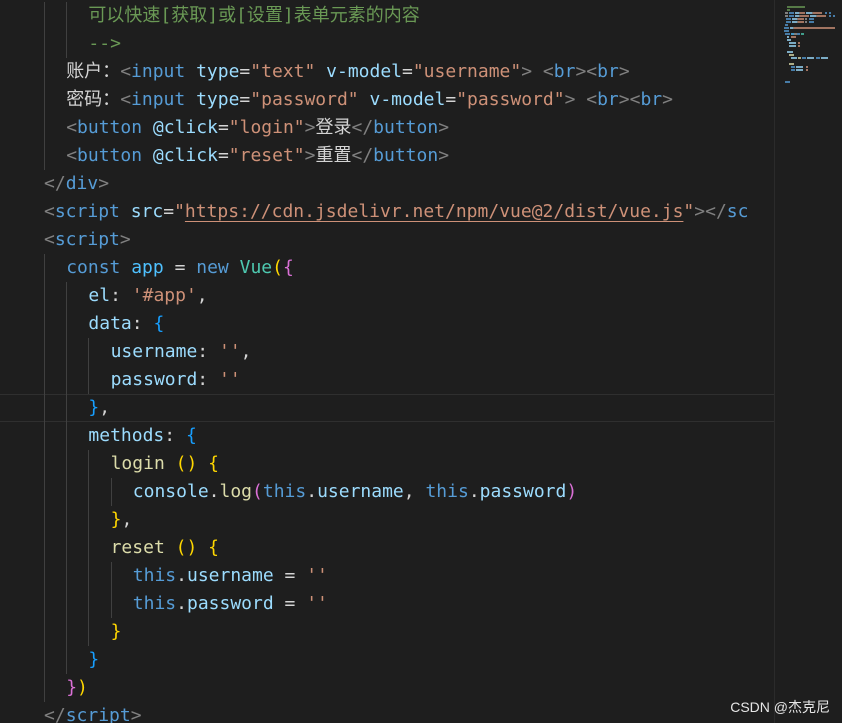 This screenshot has height=723, width=842. I want to click on code-line: this.password = '', so click(387, 604).